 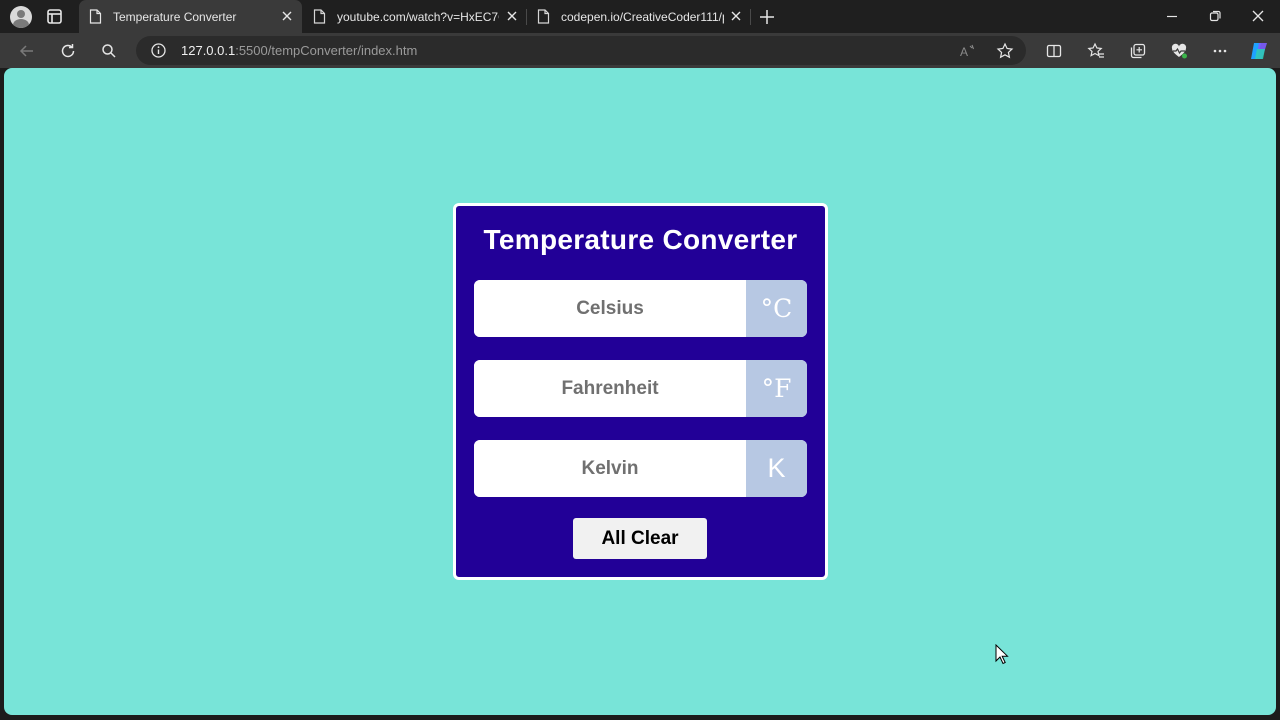 I want to click on celsius-unit: °C, so click(x=776, y=308).